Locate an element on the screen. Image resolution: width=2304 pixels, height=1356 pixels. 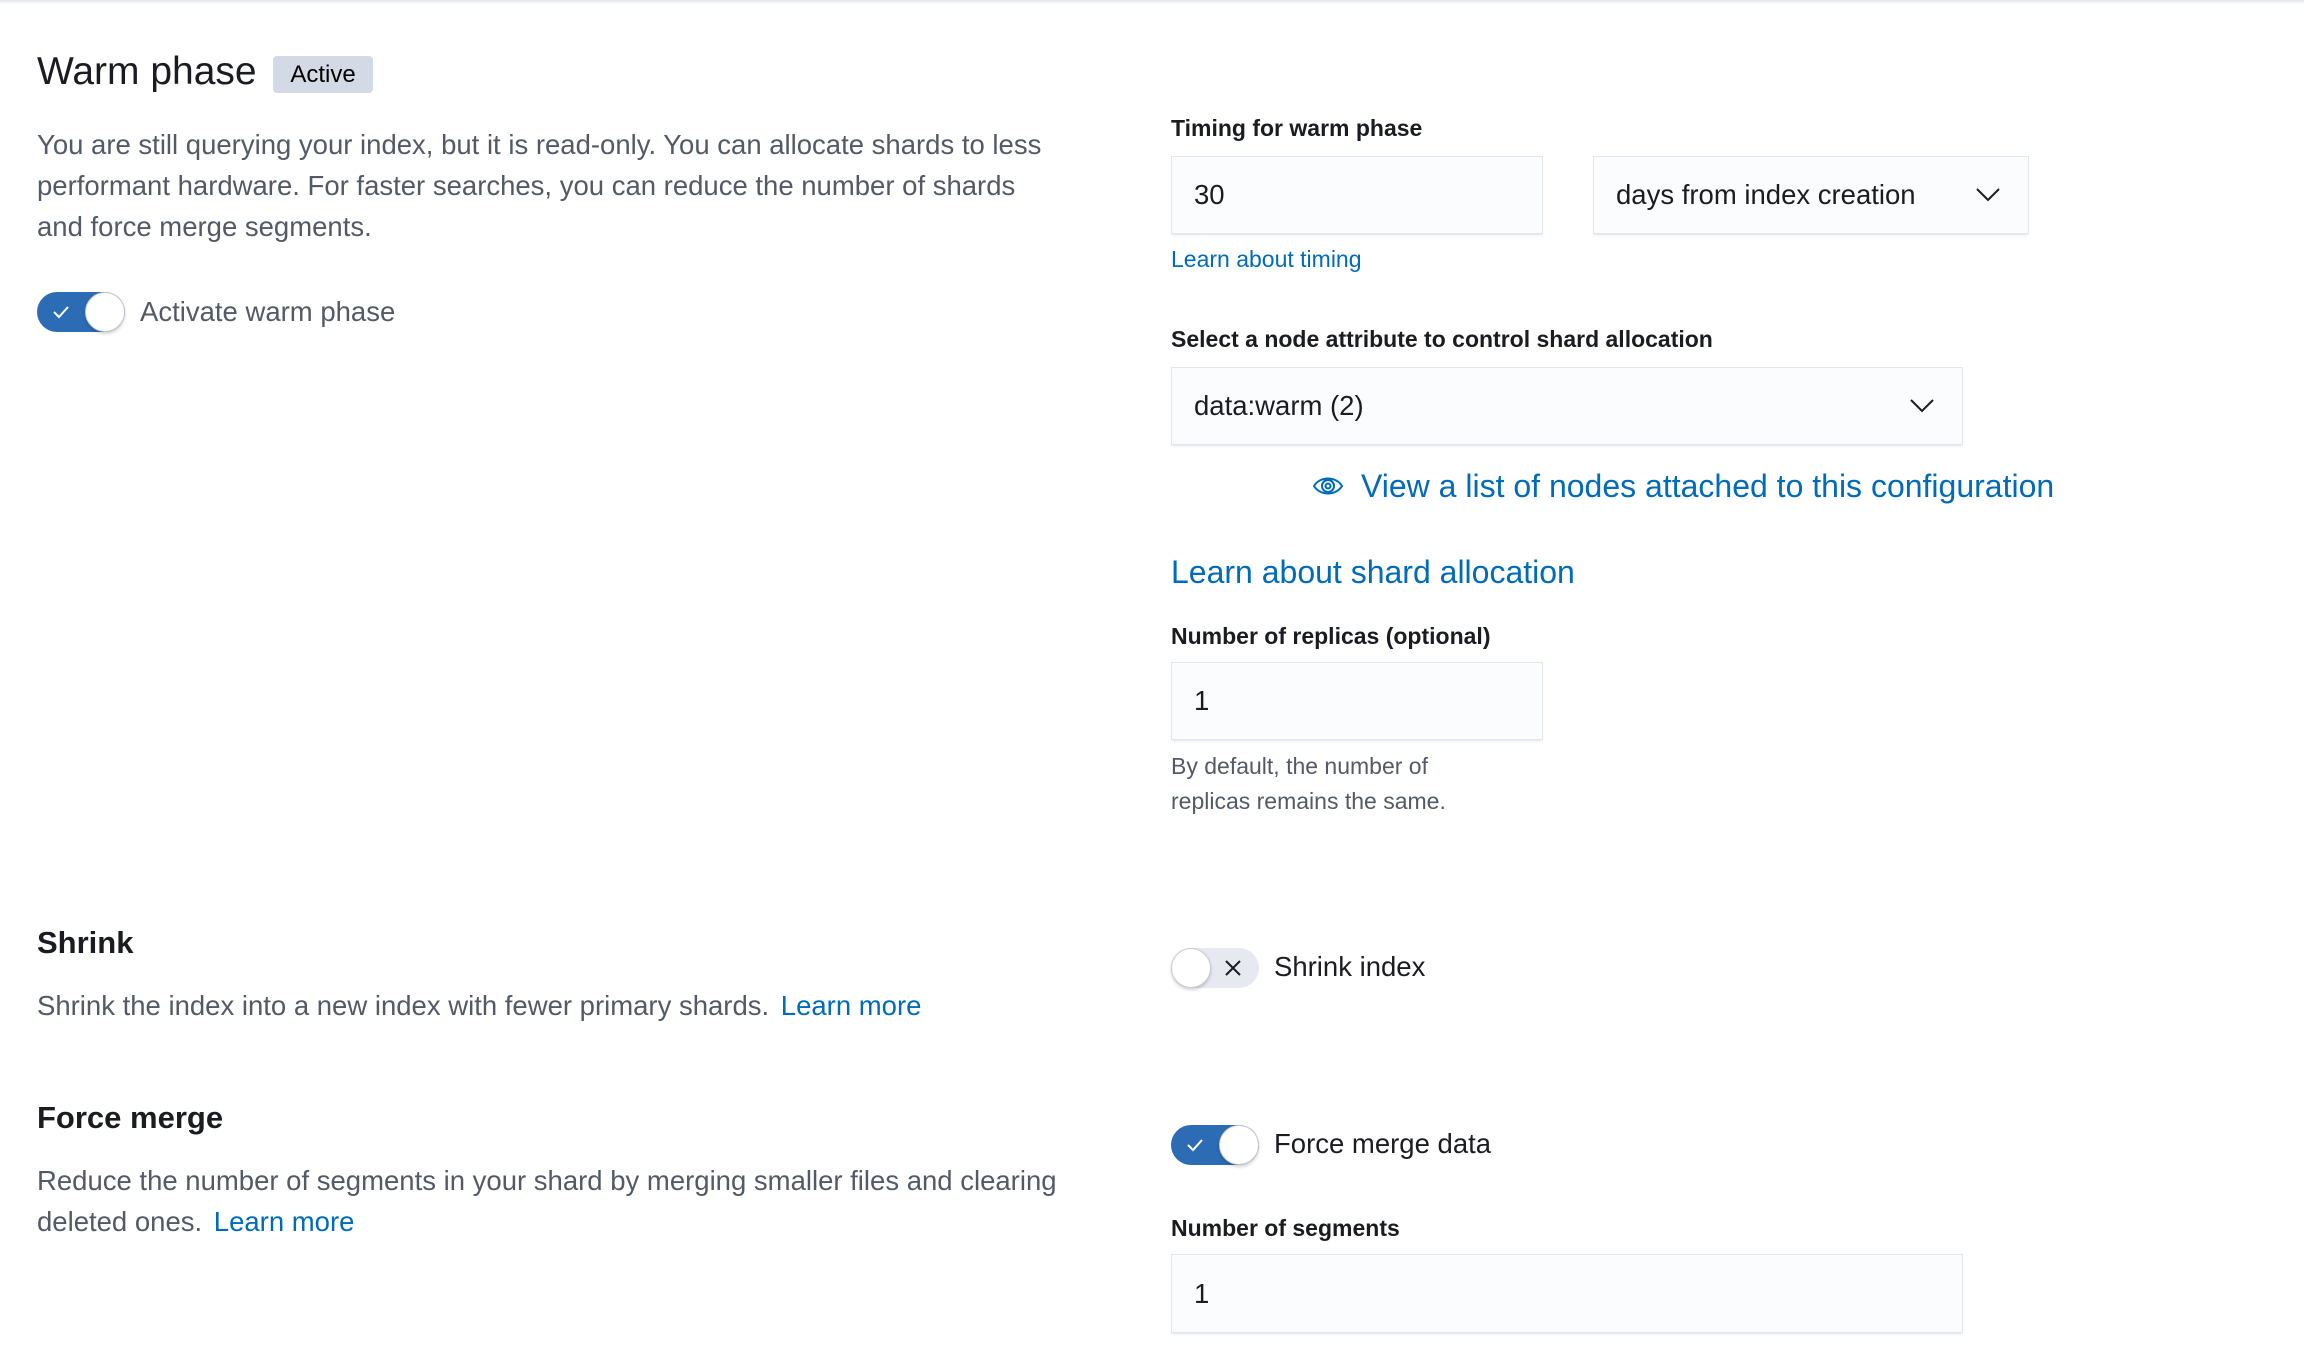
learn-about-shard-allocation-link: Learn about shard allocation is located at coordinates (1373, 572).